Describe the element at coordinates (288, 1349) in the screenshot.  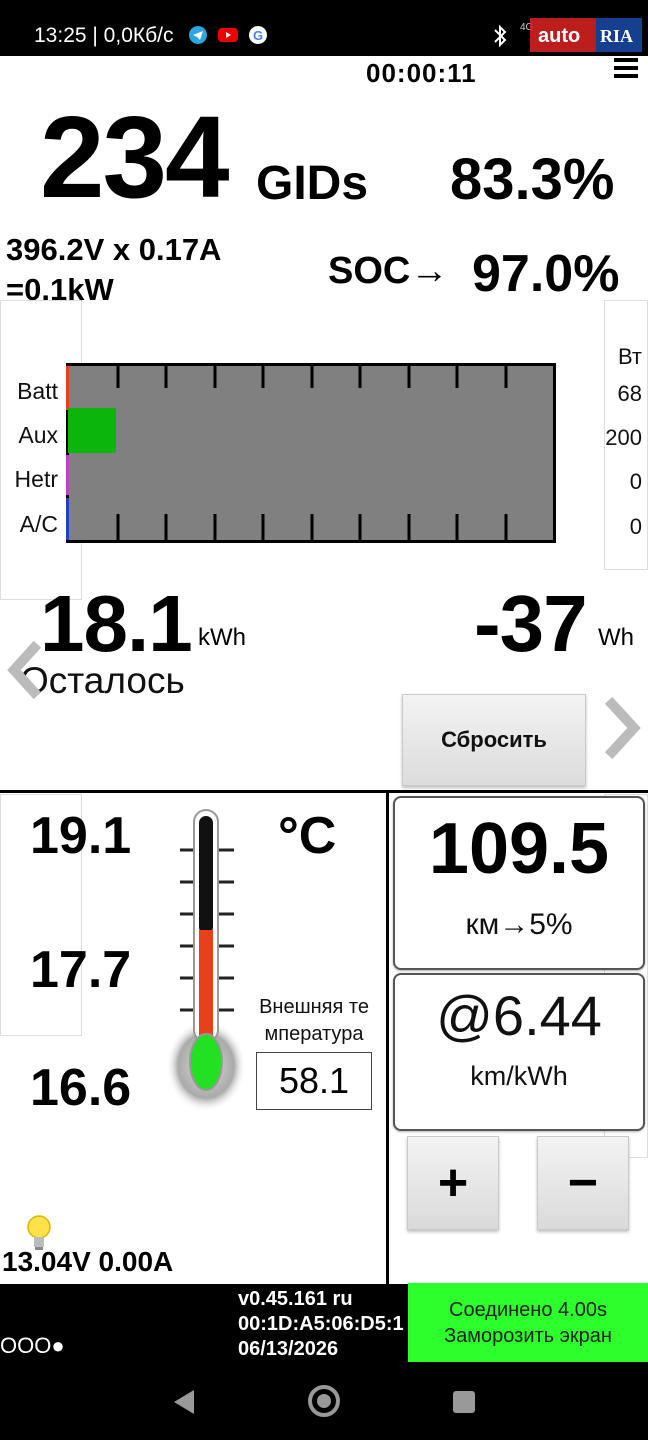
I see `current-date: 06/13/2026` at that location.